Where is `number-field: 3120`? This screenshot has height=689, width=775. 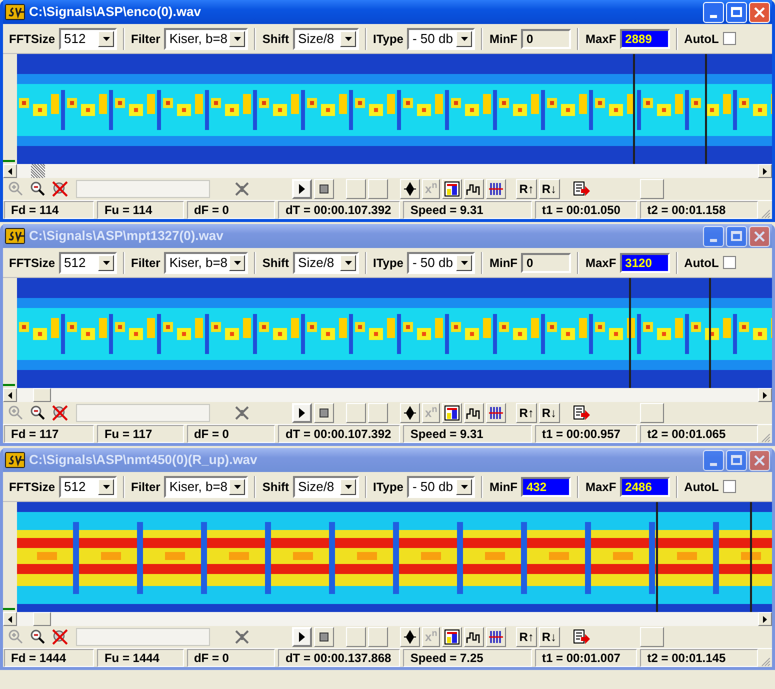 number-field: 3120 is located at coordinates (645, 262).